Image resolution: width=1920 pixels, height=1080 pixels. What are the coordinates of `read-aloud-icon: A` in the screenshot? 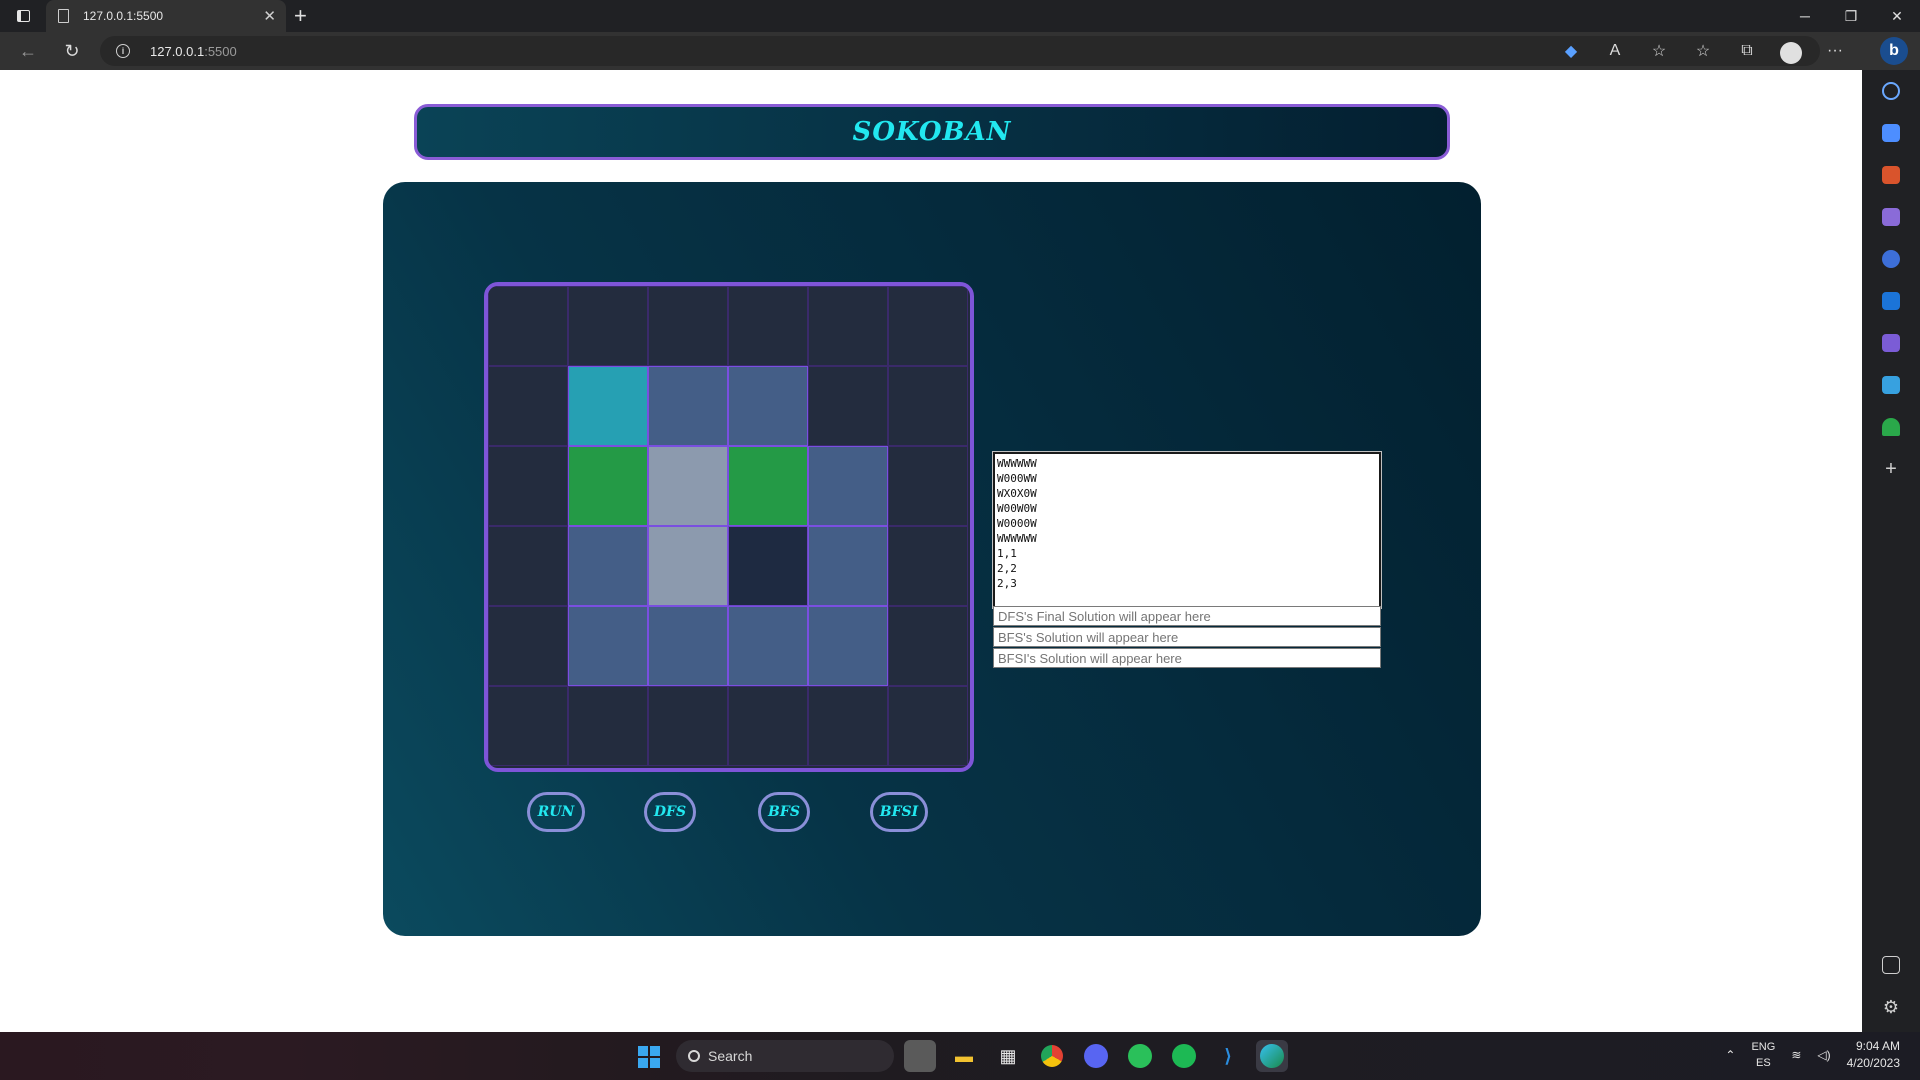 It's located at (1615, 51).